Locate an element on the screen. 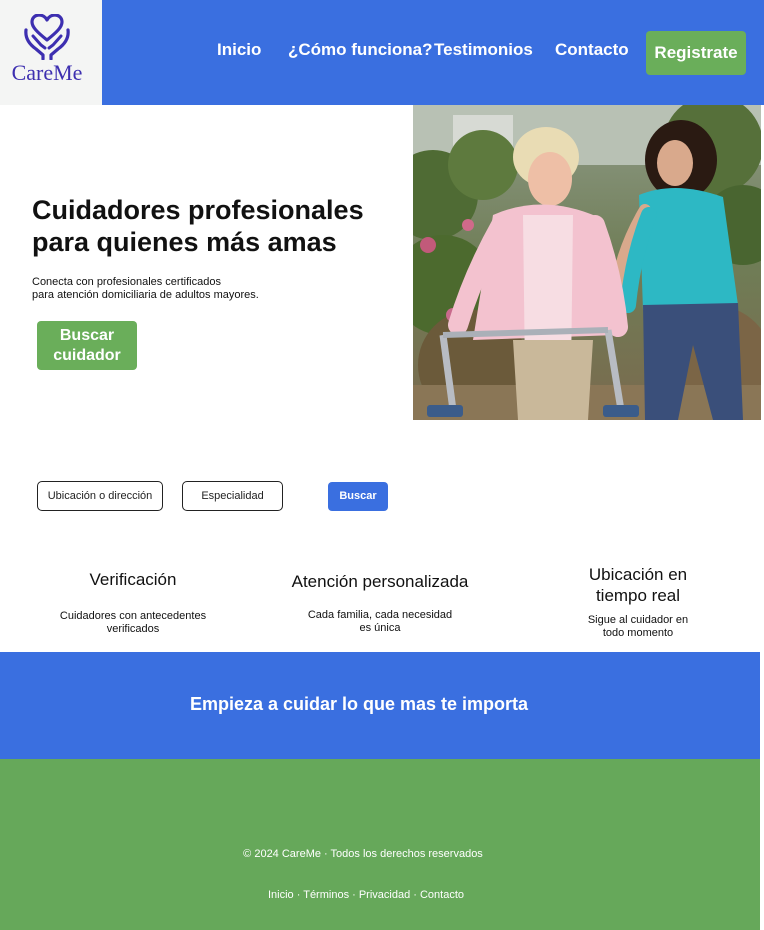 Image resolution: width=764 pixels, height=930 pixels. feature-description: Cada familia, cada necesidad es única is located at coordinates (380, 622).